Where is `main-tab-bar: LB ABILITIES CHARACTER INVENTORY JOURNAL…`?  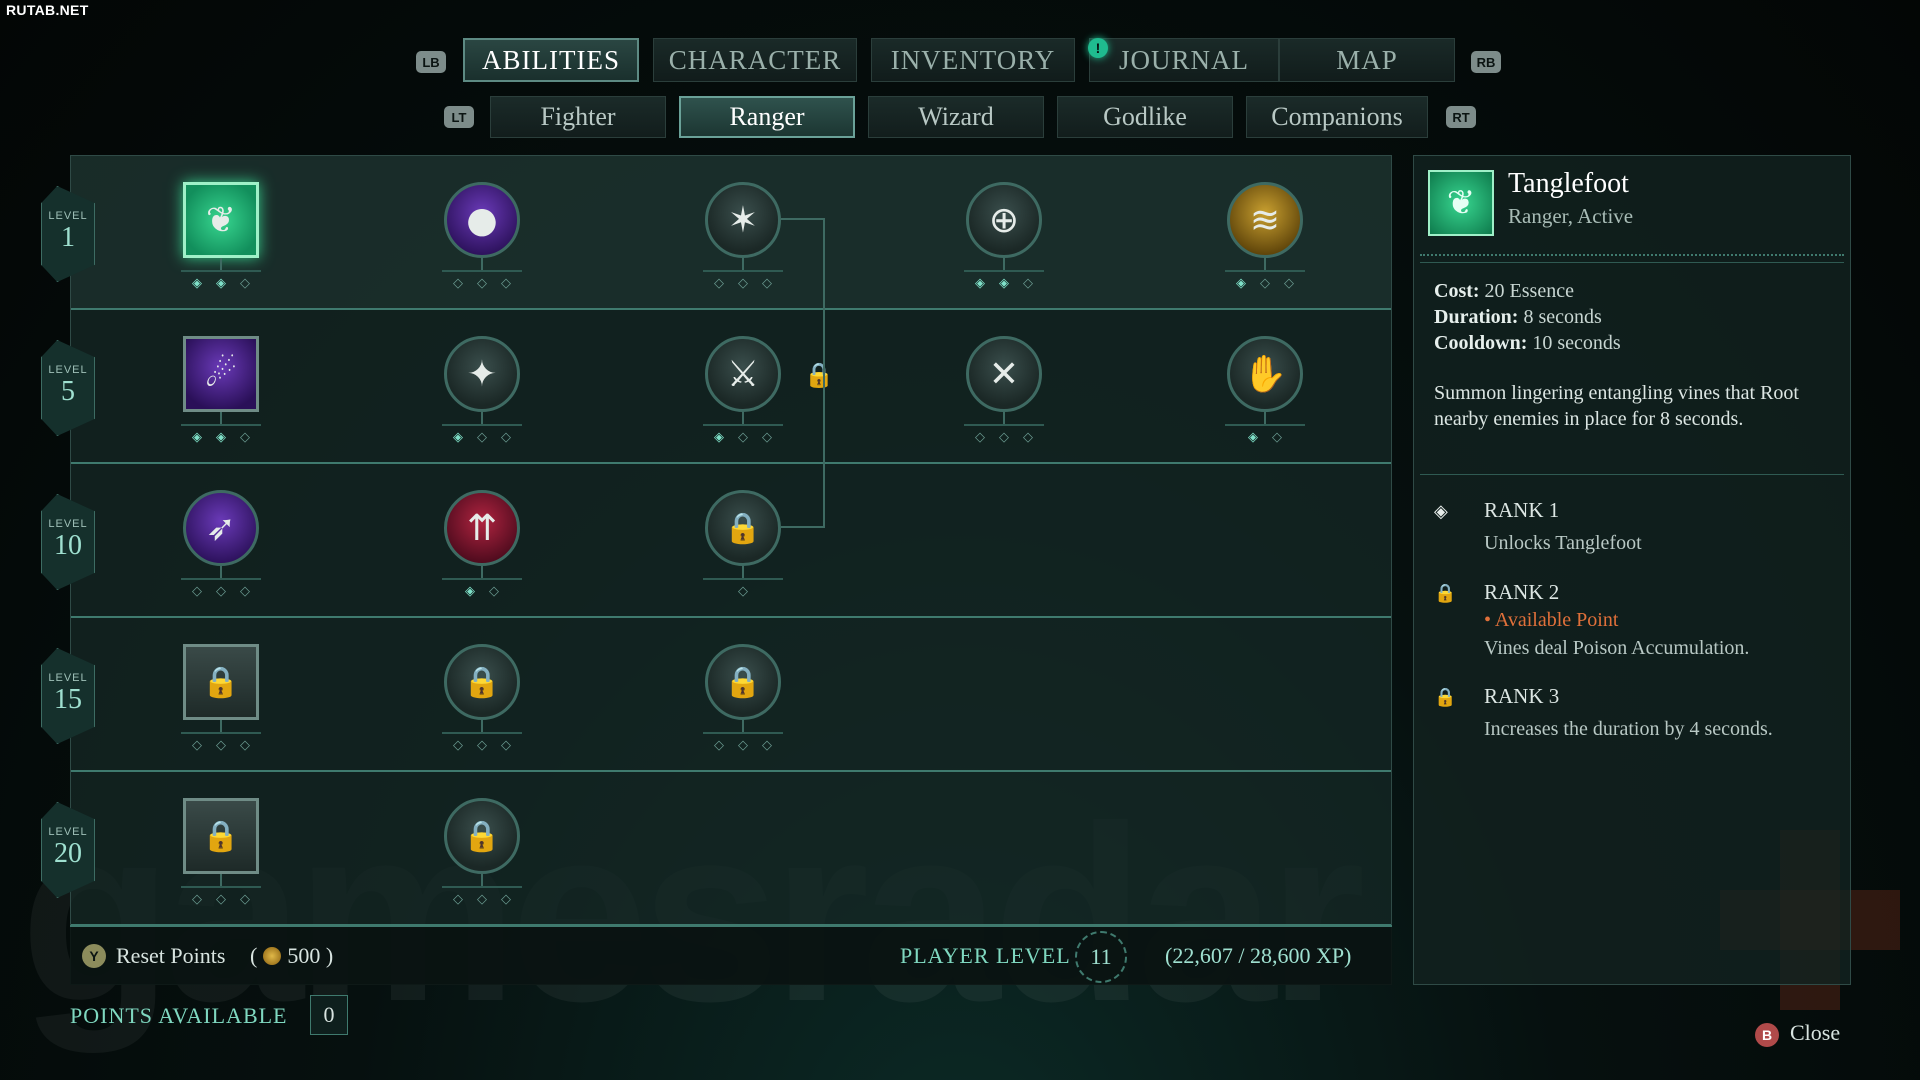
main-tab-bar: LB ABILITIES CHARACTER INVENTORY JOURNAL… is located at coordinates (960, 63).